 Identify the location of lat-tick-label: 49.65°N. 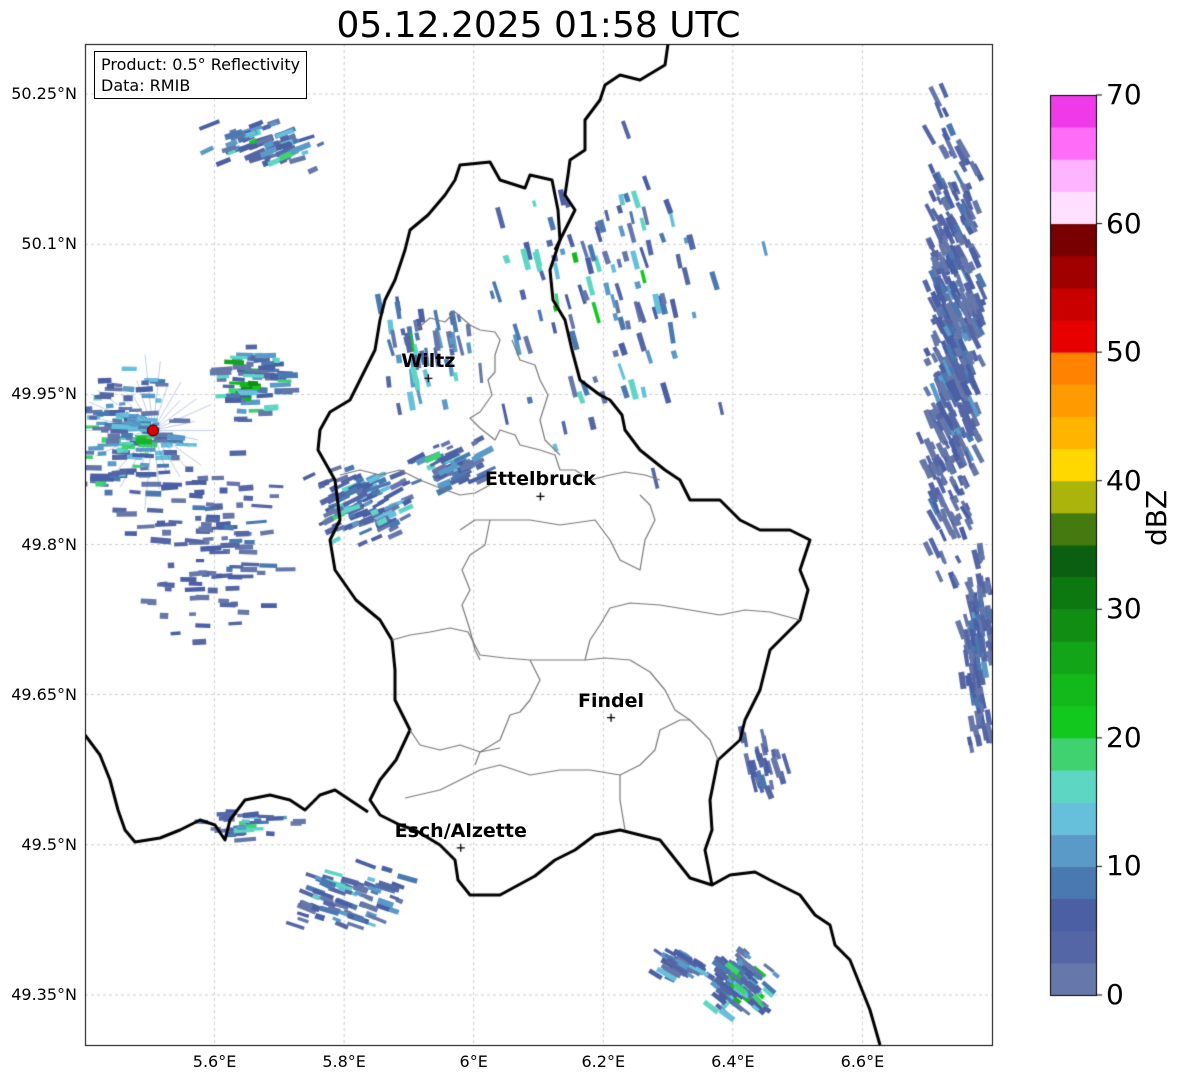
(44, 694).